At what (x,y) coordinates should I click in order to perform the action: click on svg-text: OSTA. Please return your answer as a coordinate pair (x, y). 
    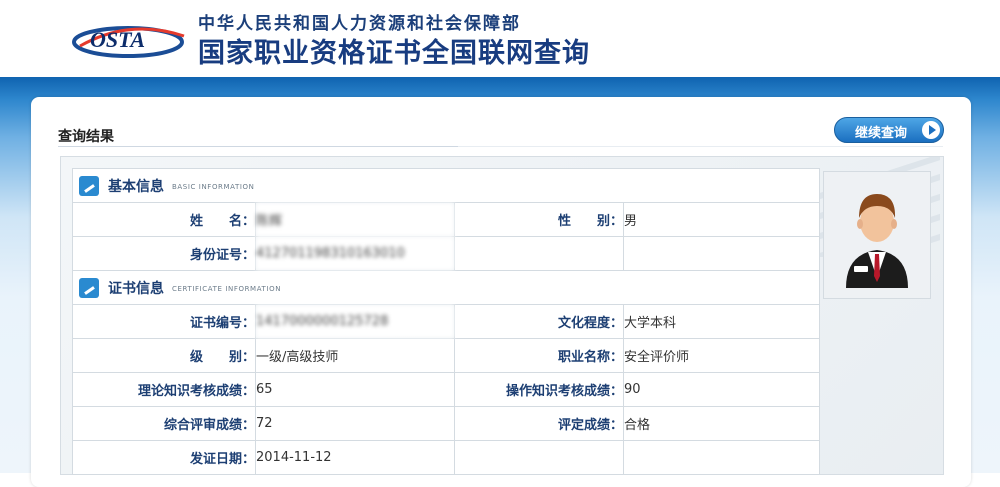
    Looking at the image, I should click on (117, 39).